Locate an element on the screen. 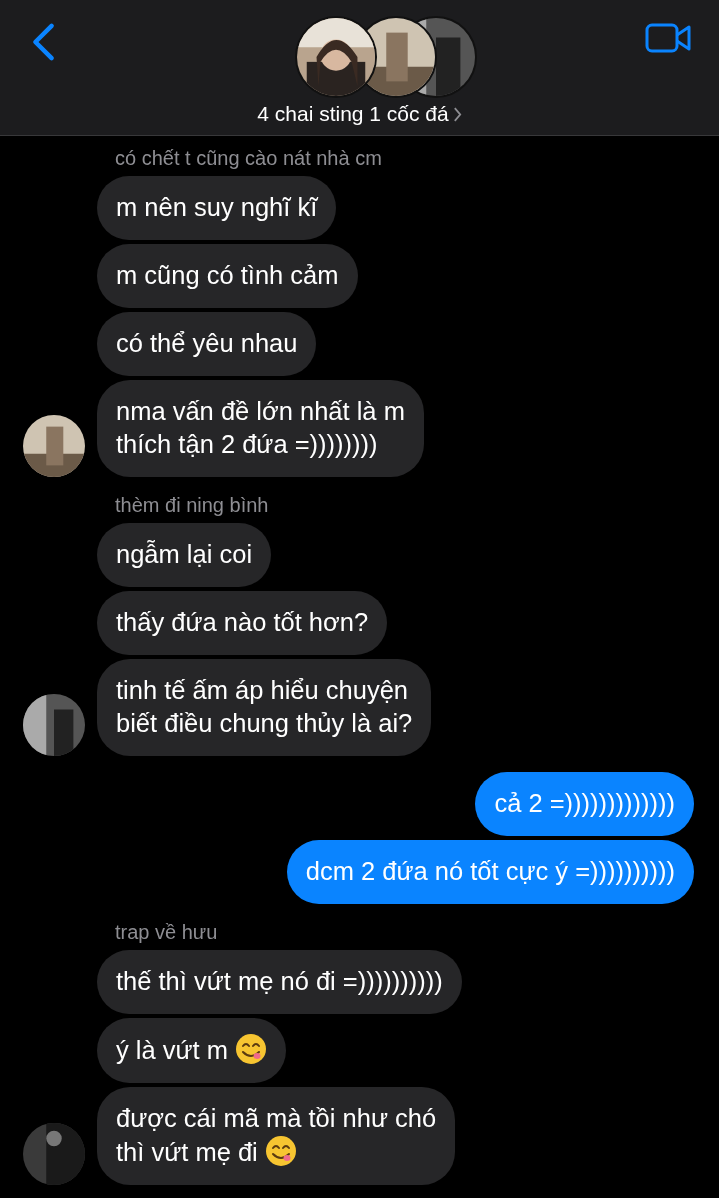  message-bubble: m nên suy nghĩ kĩ is located at coordinates (217, 208).